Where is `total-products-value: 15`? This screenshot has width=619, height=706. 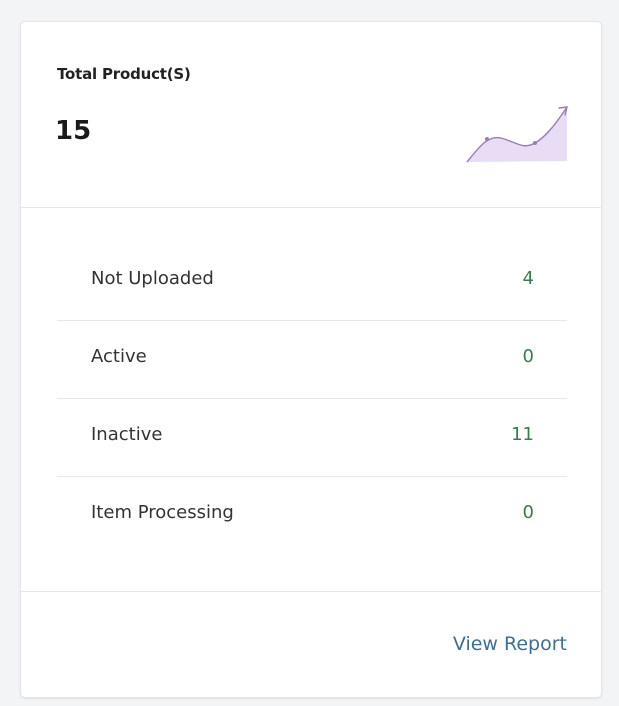
total-products-value: 15 is located at coordinates (73, 131).